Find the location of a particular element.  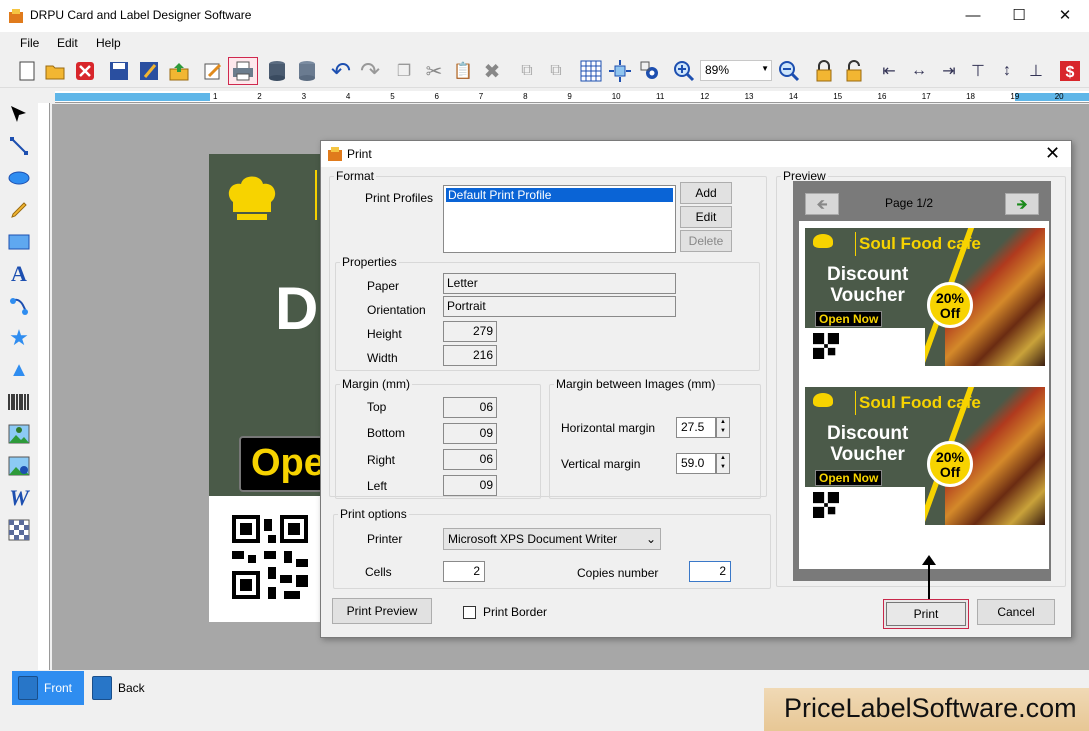

orientation-field: Portrait is located at coordinates (559, 306).